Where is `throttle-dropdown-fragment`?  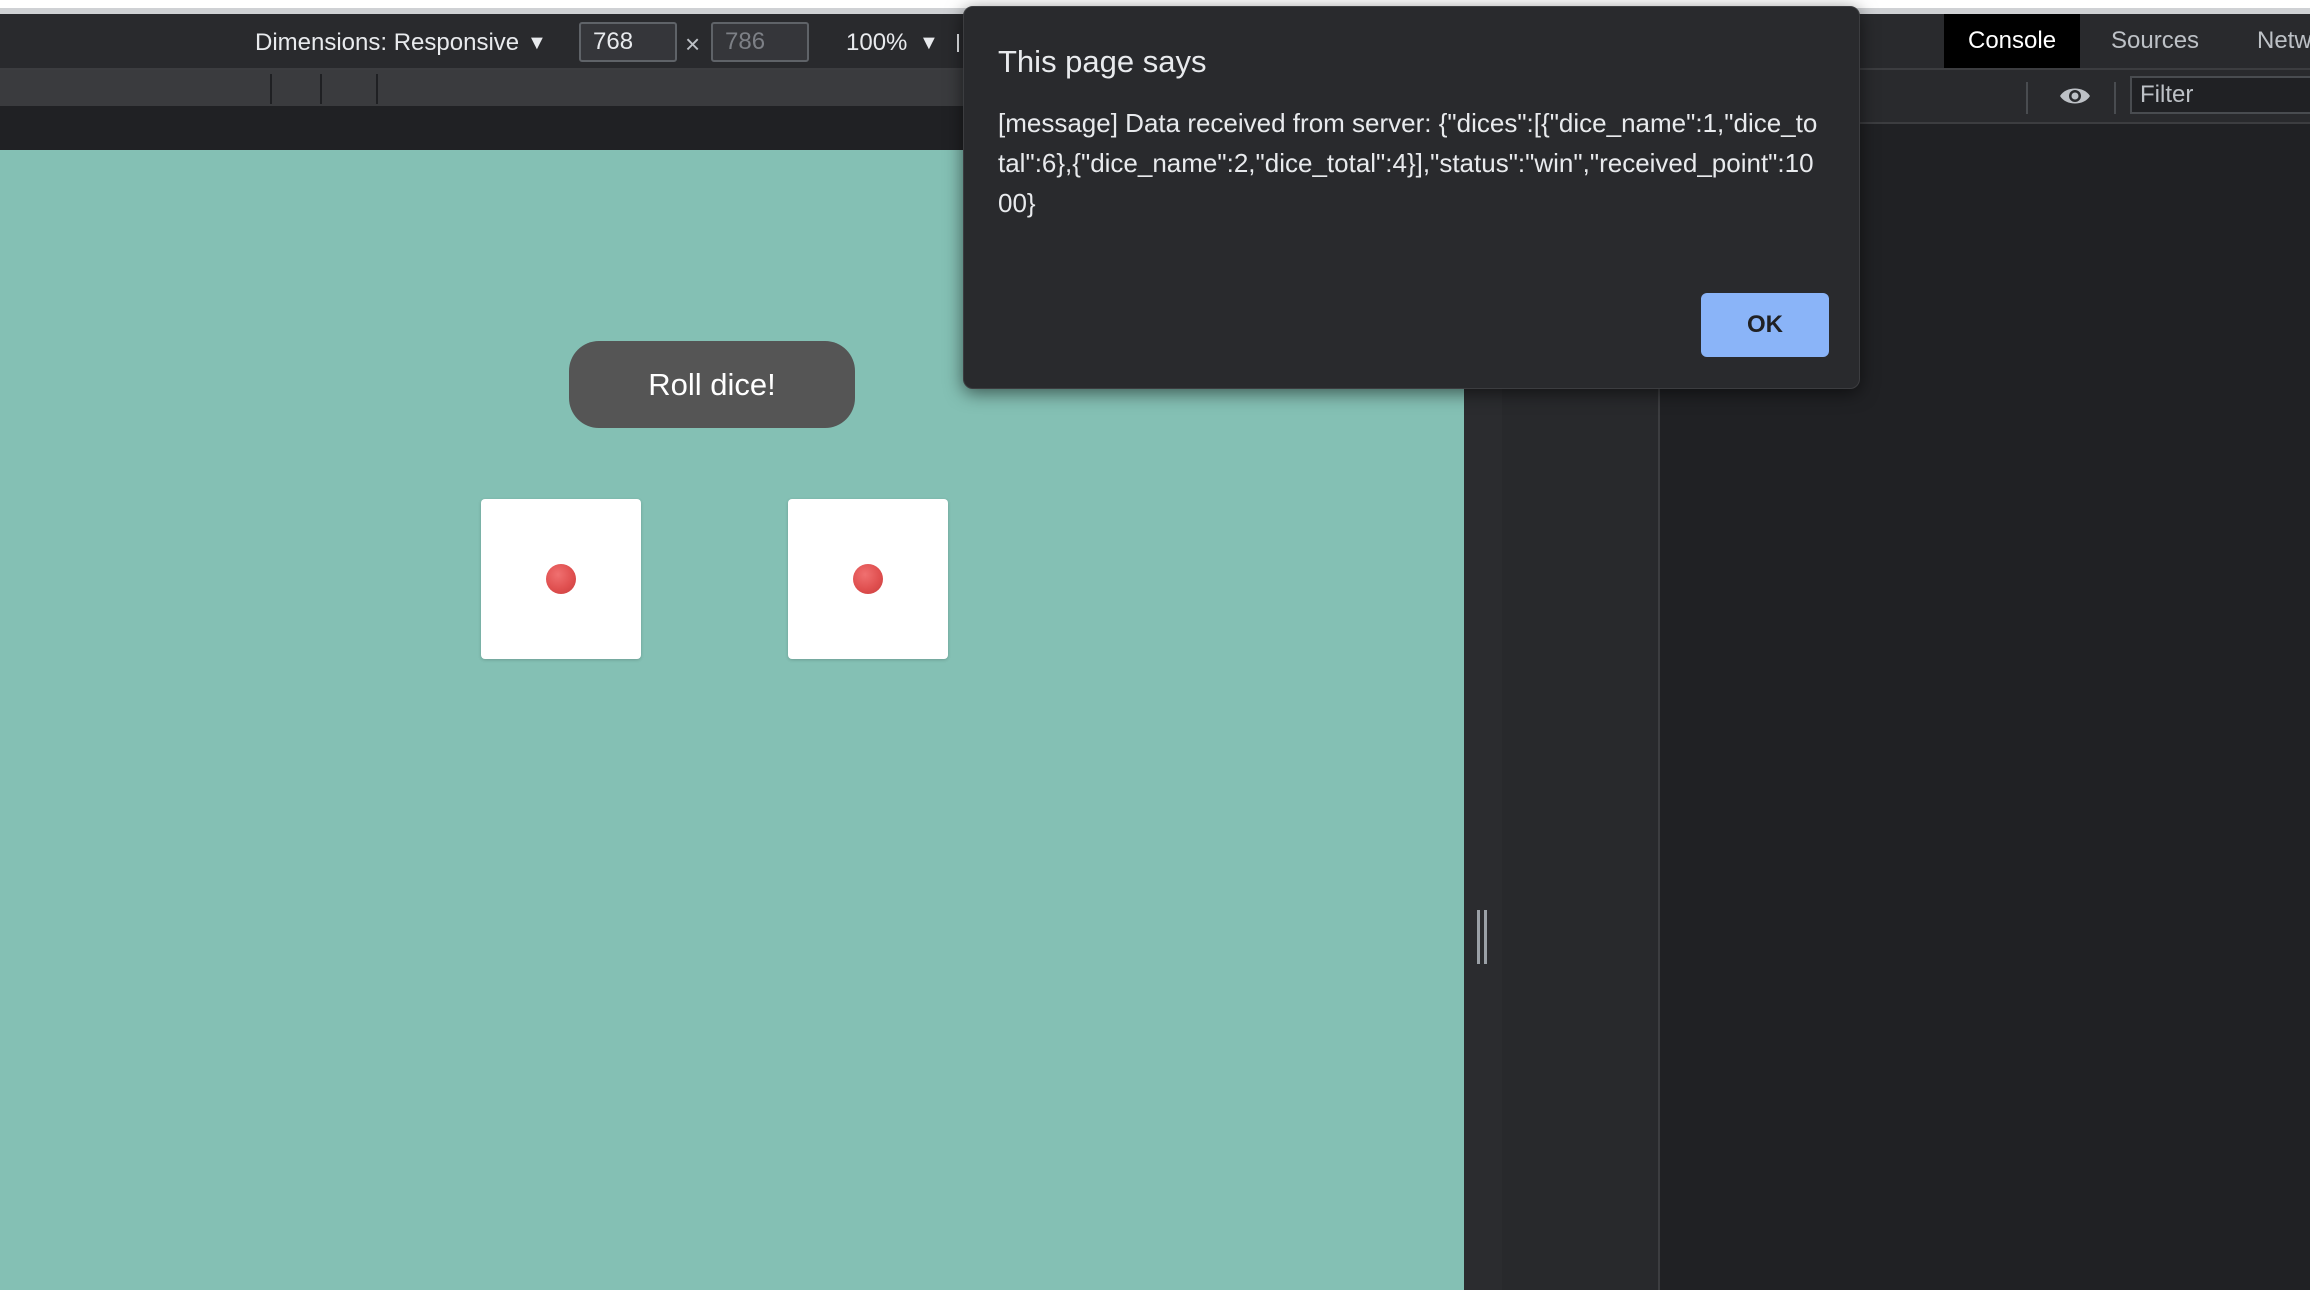 throttle-dropdown-fragment is located at coordinates (958, 42).